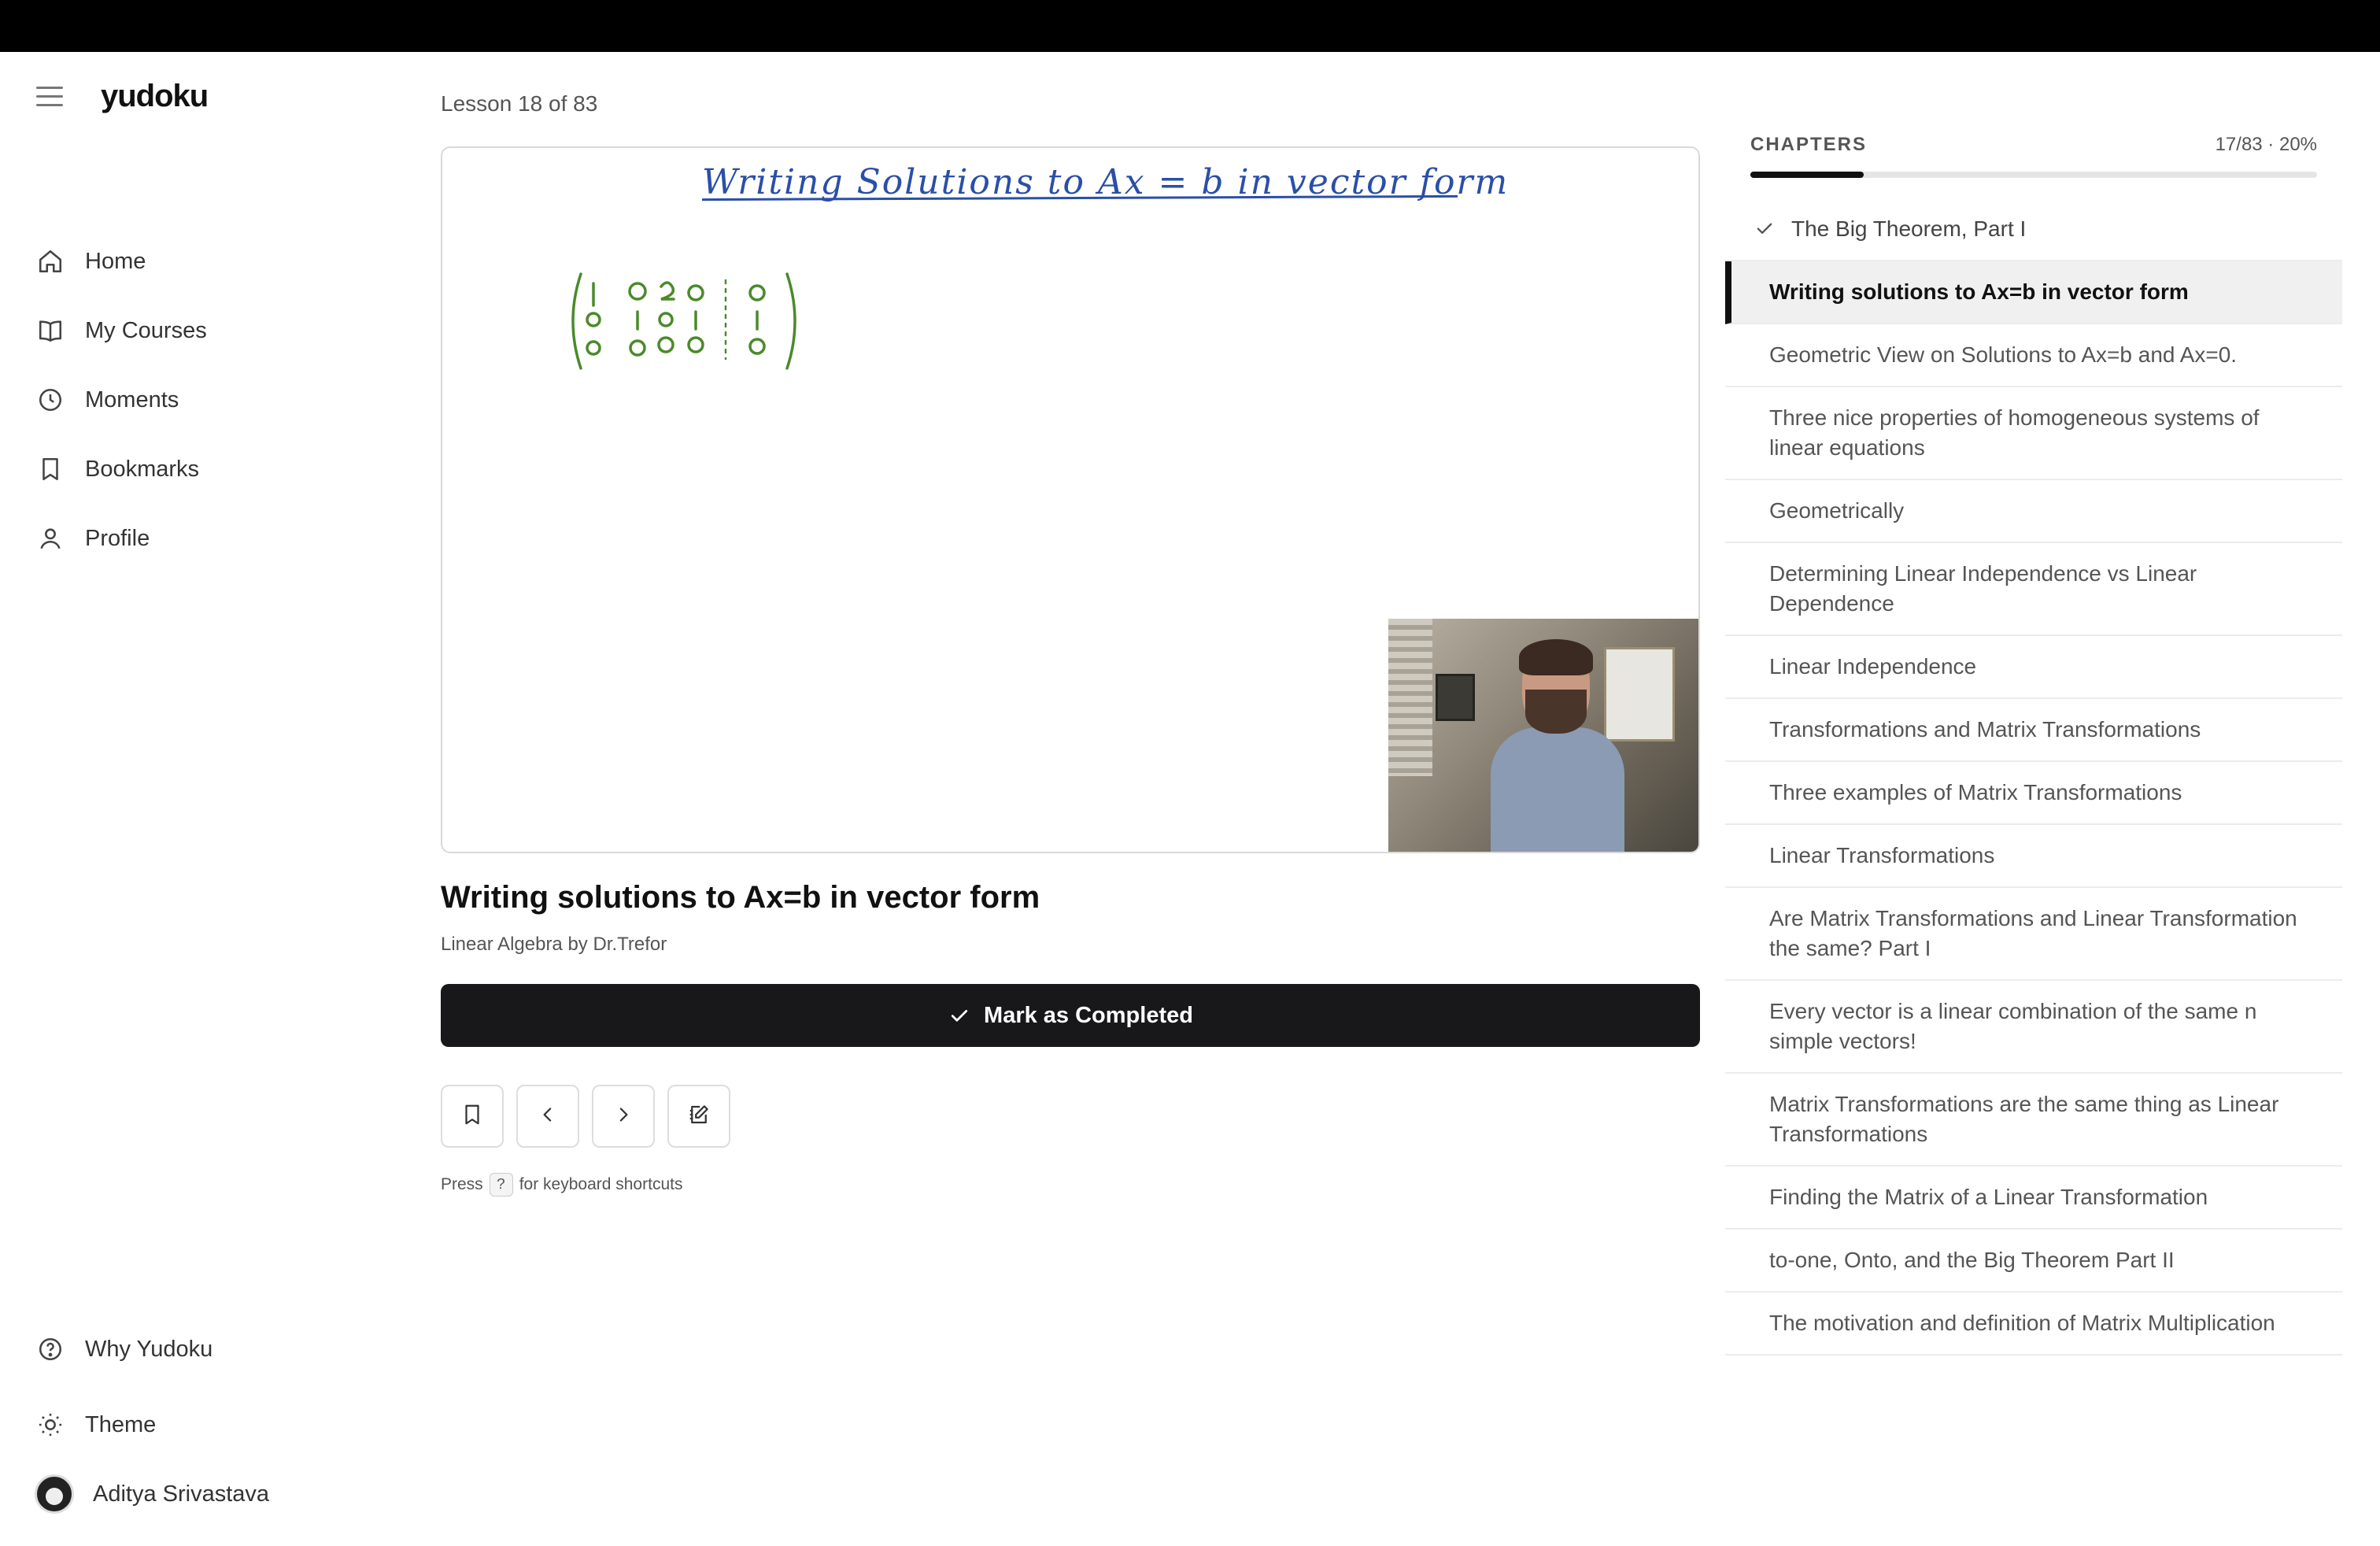  I want to click on window-top-bar, so click(1190, 26).